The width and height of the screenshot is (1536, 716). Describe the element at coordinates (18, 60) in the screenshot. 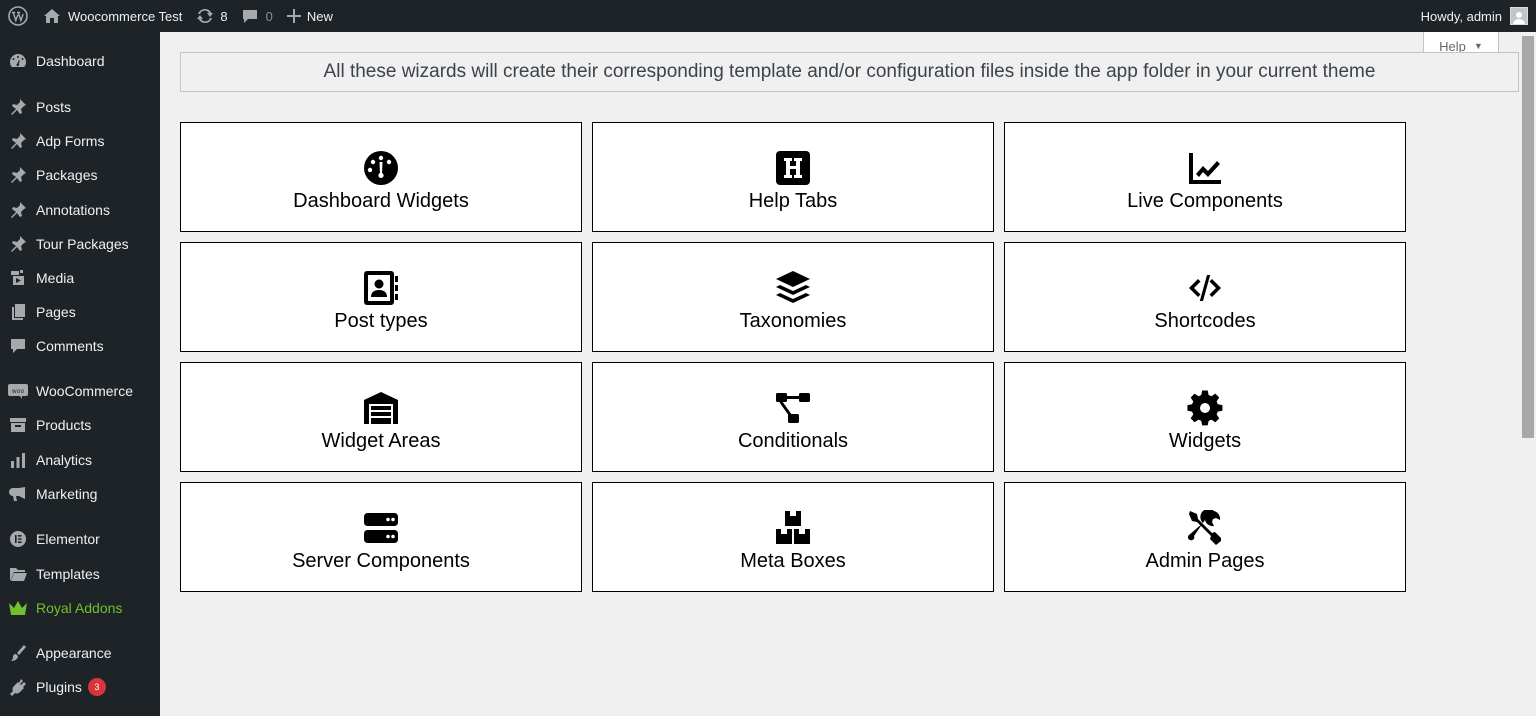

I see `dashboard-icon` at that location.